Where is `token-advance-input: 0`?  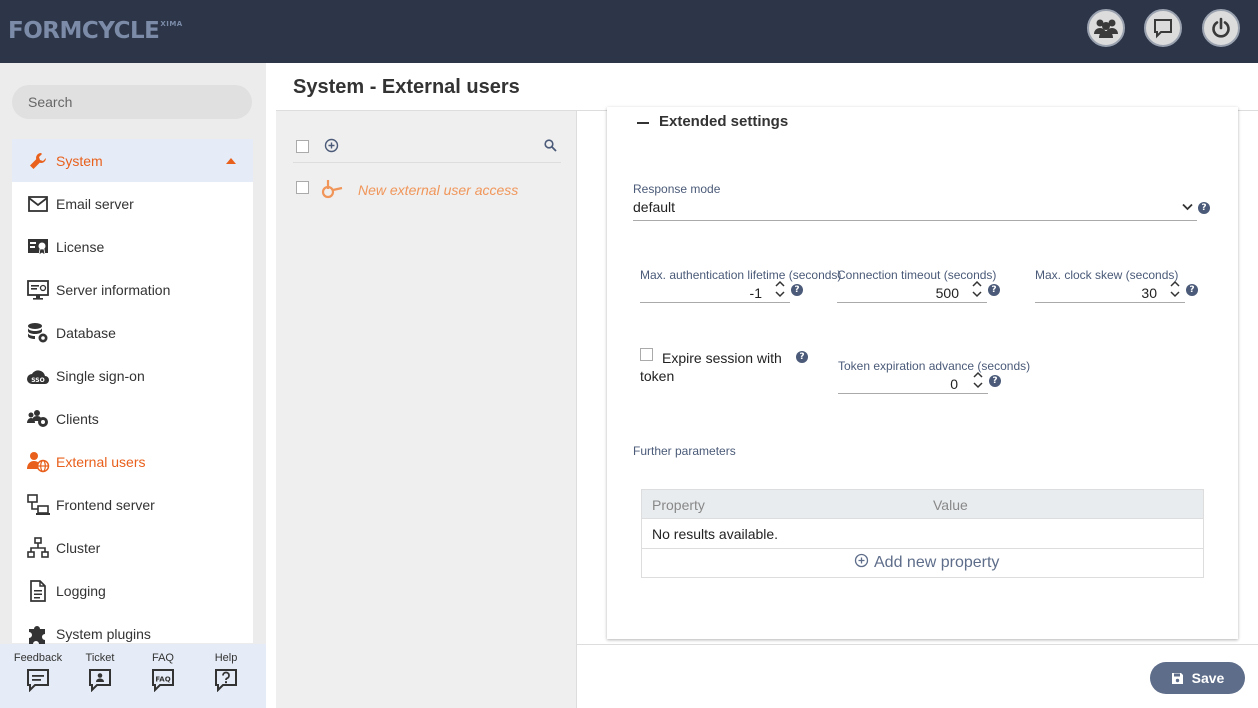 token-advance-input: 0 is located at coordinates (898, 384).